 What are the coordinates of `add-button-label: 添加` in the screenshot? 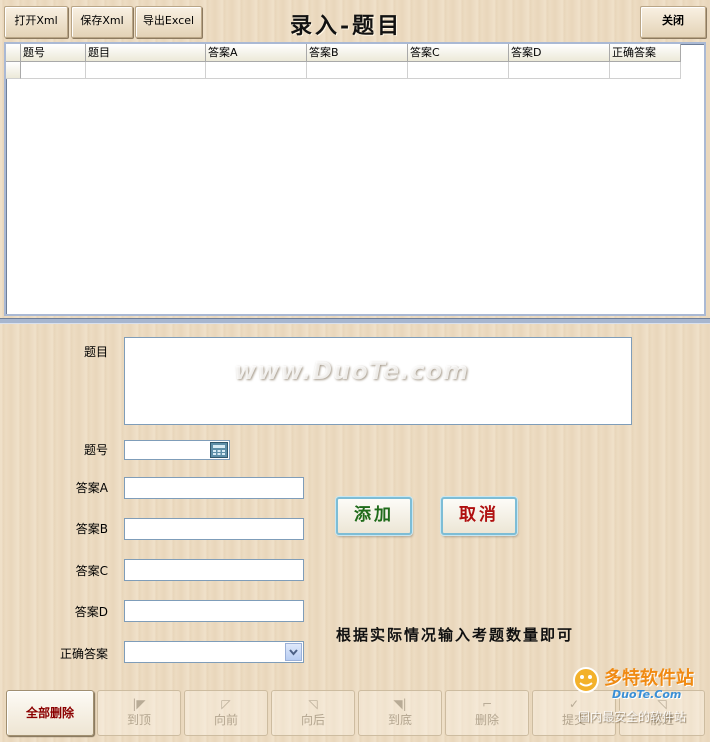 It's located at (374, 515).